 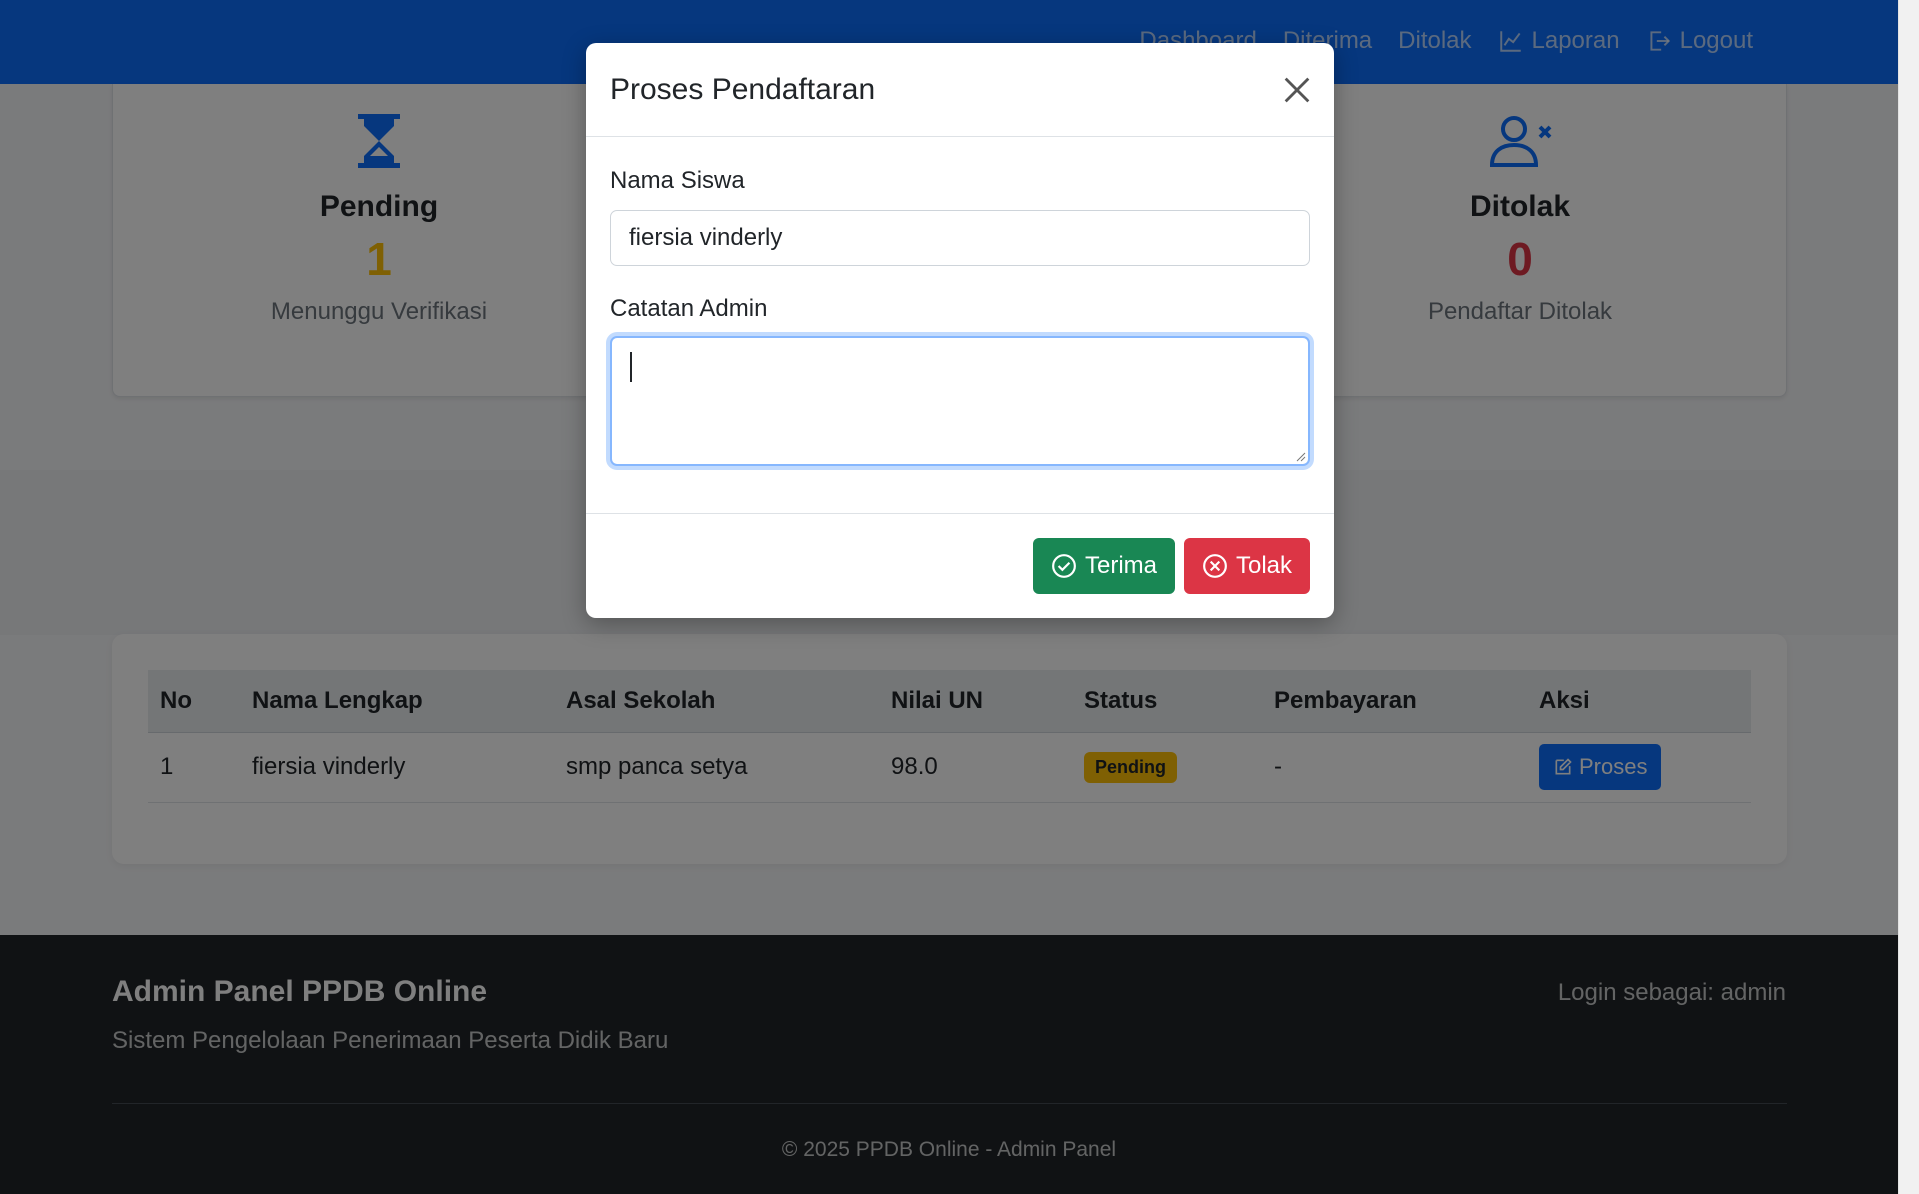 I want to click on tolak-button: Tolak, so click(x=1246, y=566).